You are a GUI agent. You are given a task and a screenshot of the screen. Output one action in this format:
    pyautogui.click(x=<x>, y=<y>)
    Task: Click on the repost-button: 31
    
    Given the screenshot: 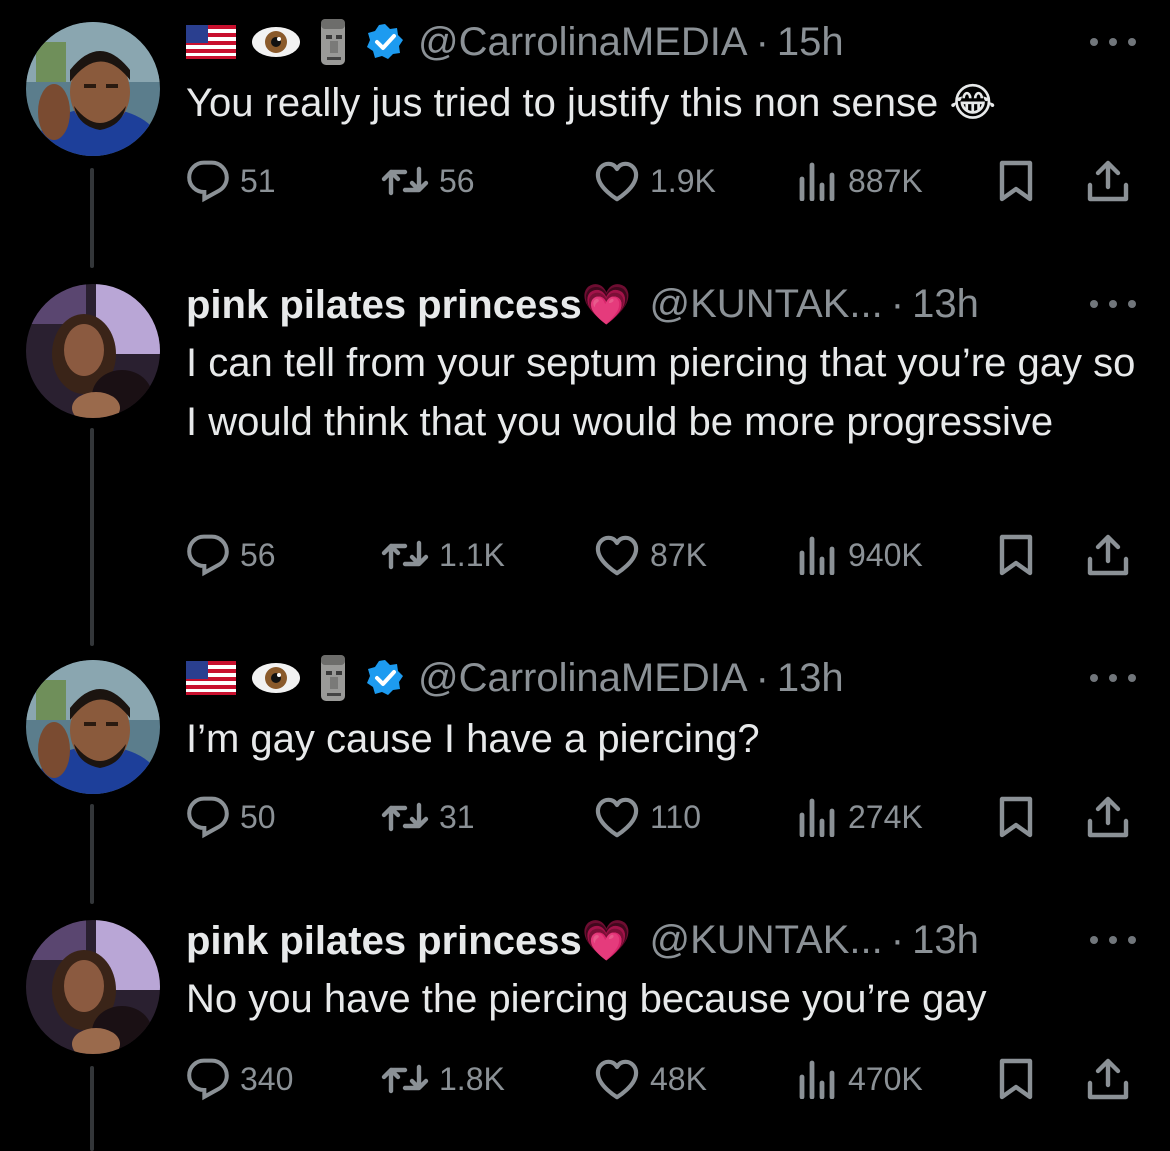 What is the action you would take?
    pyautogui.click(x=428, y=817)
    